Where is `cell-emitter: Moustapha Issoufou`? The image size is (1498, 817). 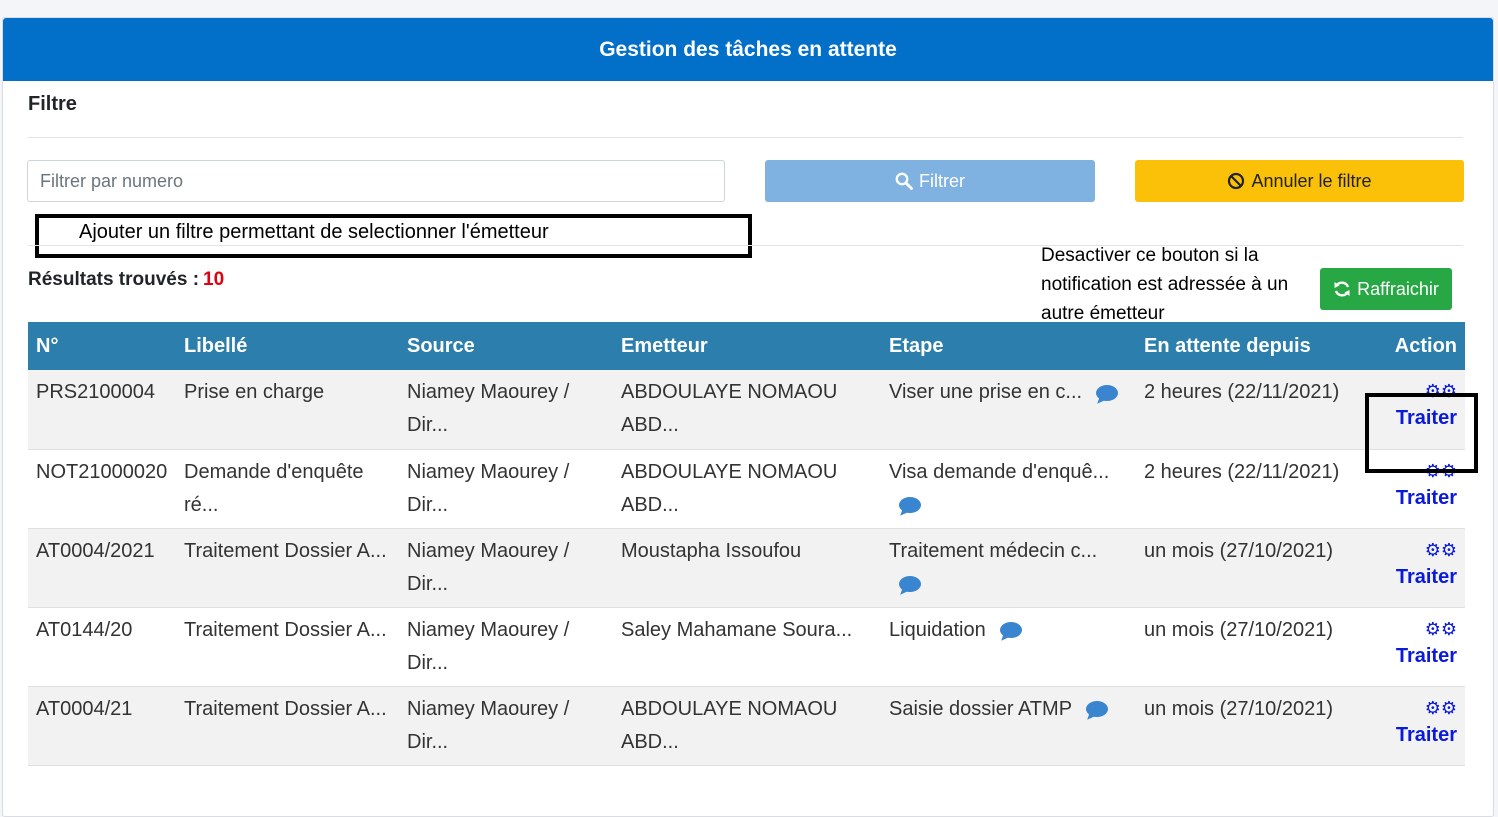
cell-emitter: Moustapha Issoufou is located at coordinates (711, 550).